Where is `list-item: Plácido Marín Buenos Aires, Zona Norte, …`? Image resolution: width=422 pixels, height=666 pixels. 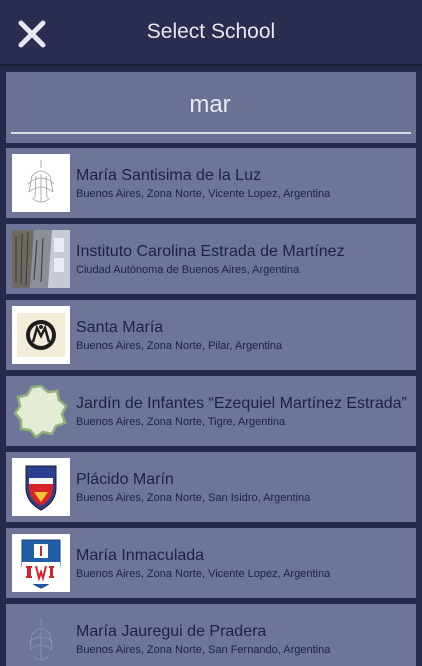 list-item: Plácido Marín Buenos Aires, Zona Norte, … is located at coordinates (211, 487).